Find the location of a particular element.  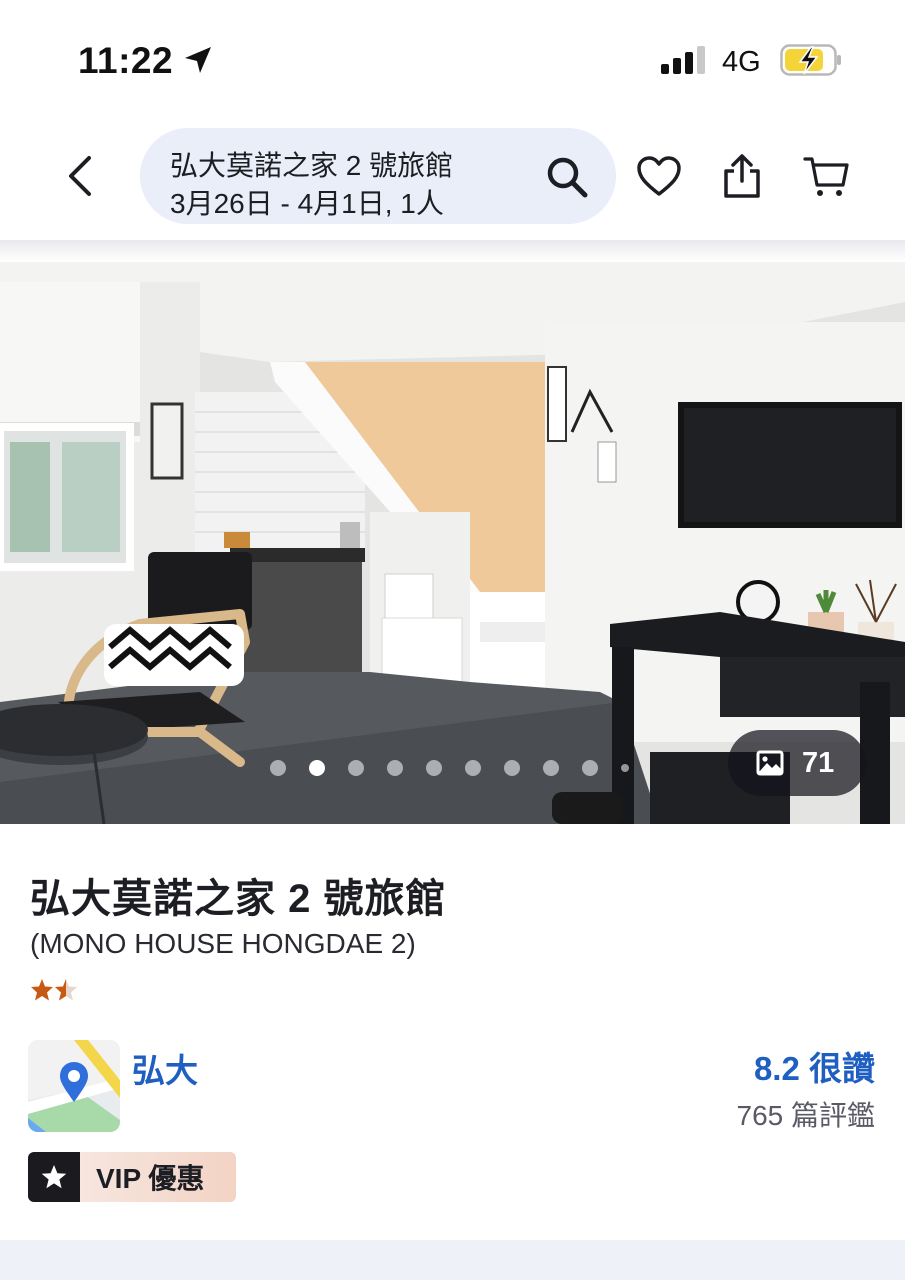

share-button is located at coordinates (742, 176).